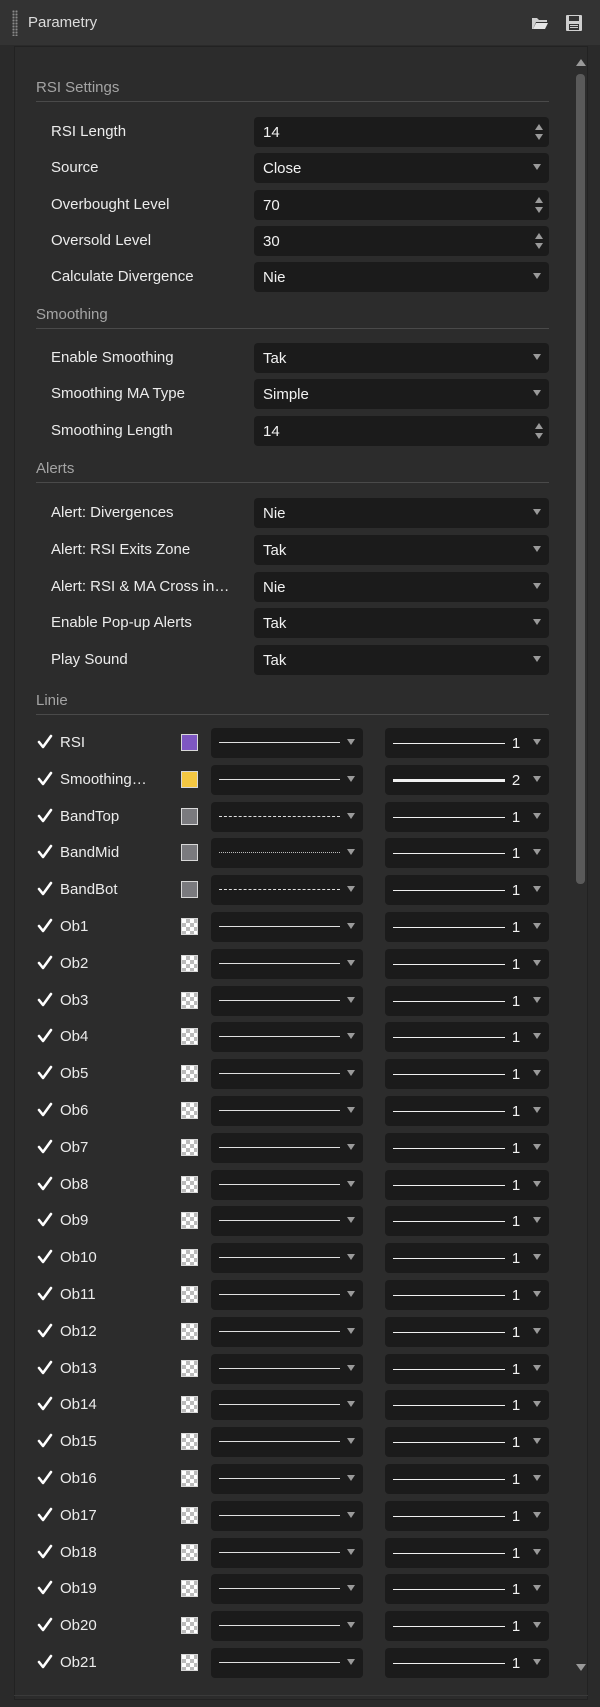  Describe the element at coordinates (401, 240) in the screenshot. I see `param-number-input: 30` at that location.